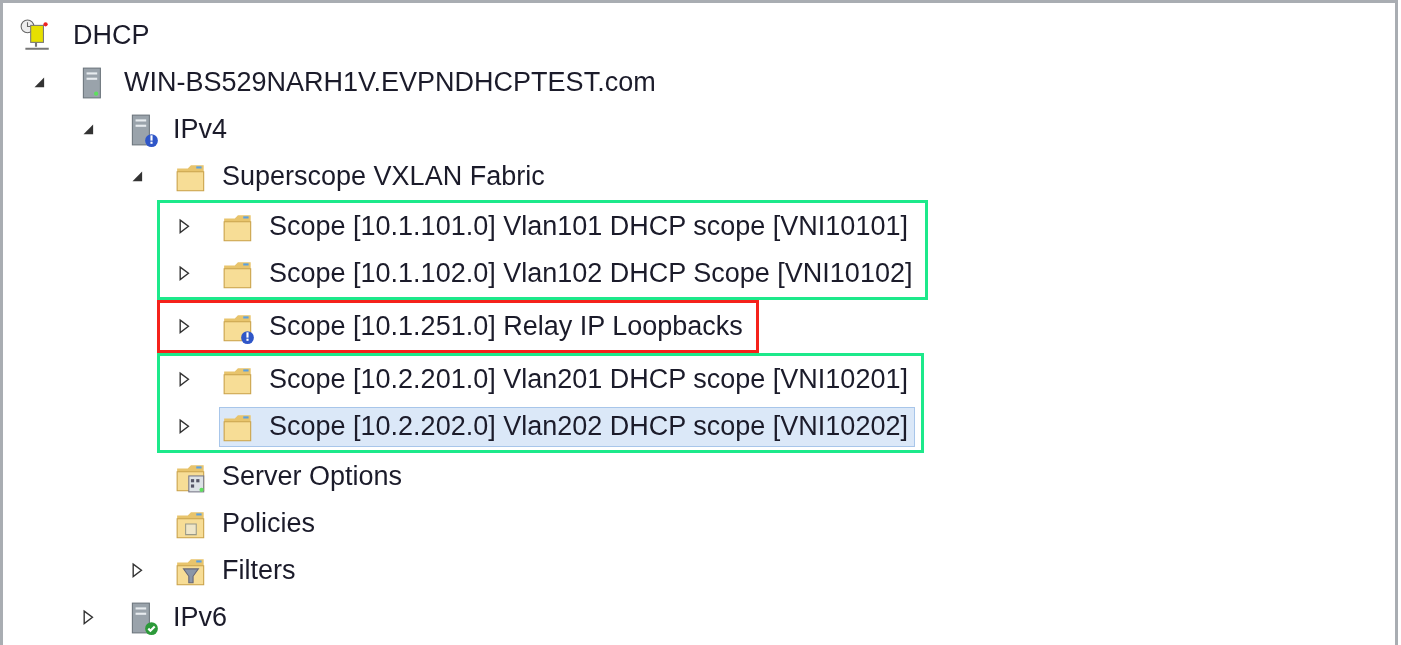 This screenshot has height=645, width=1401. Describe the element at coordinates (247, 523) in the screenshot. I see `tree-item: Policies` at that location.